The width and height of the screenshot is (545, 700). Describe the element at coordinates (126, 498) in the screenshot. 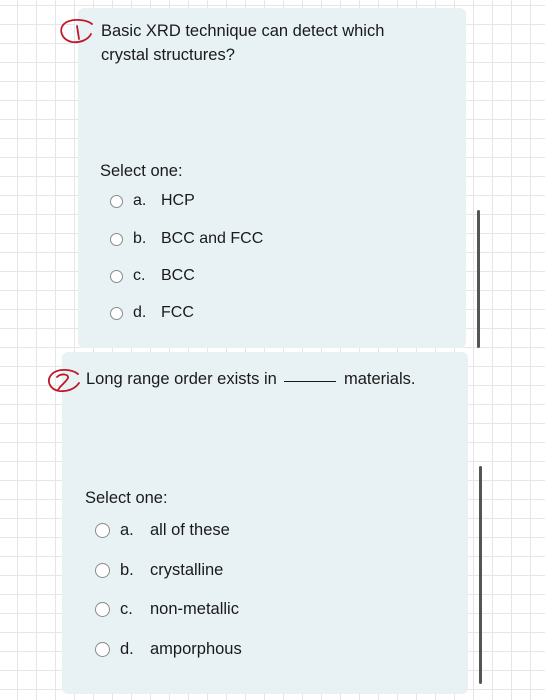

I see `question-2-select-one-label: Select one:` at that location.